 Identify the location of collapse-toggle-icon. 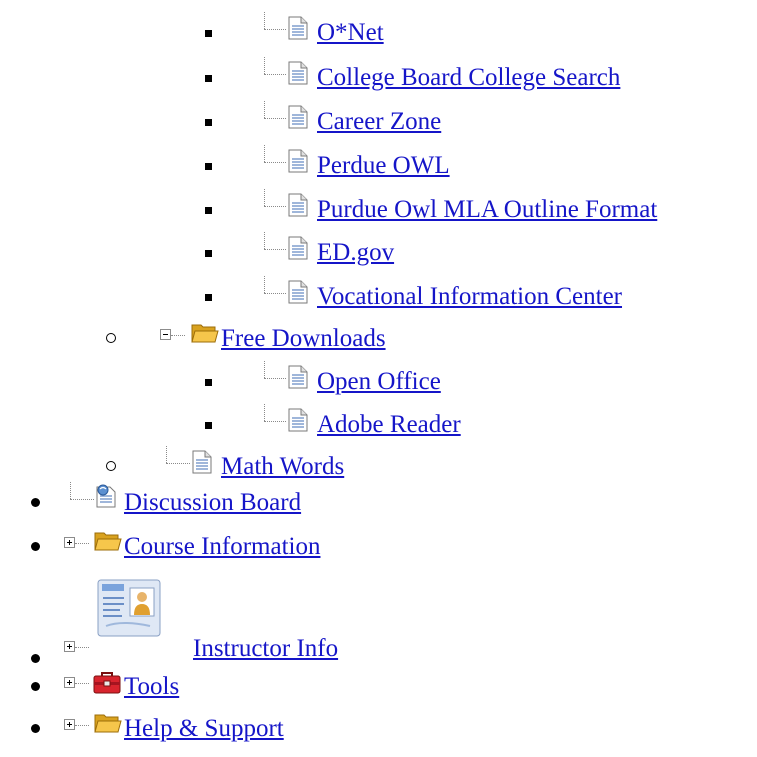
(165, 334).